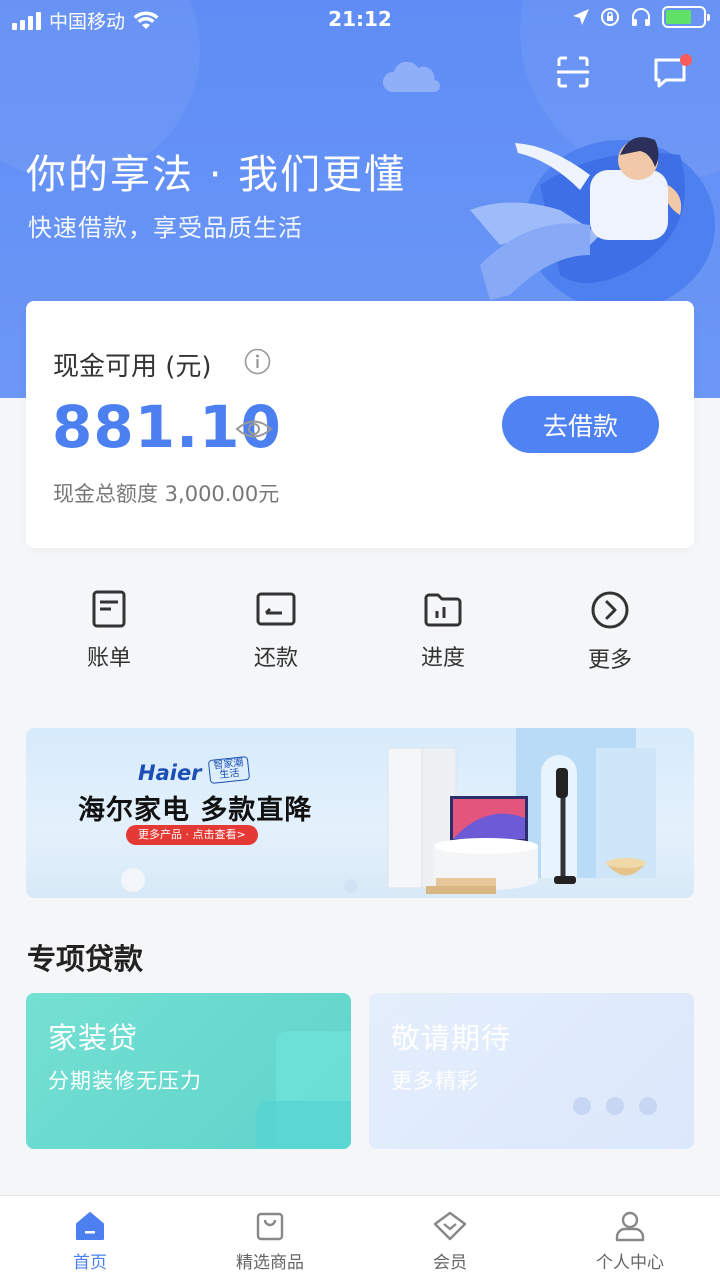 The image size is (720, 1280). Describe the element at coordinates (609, 660) in the screenshot. I see `quick-action-label: 更多` at that location.